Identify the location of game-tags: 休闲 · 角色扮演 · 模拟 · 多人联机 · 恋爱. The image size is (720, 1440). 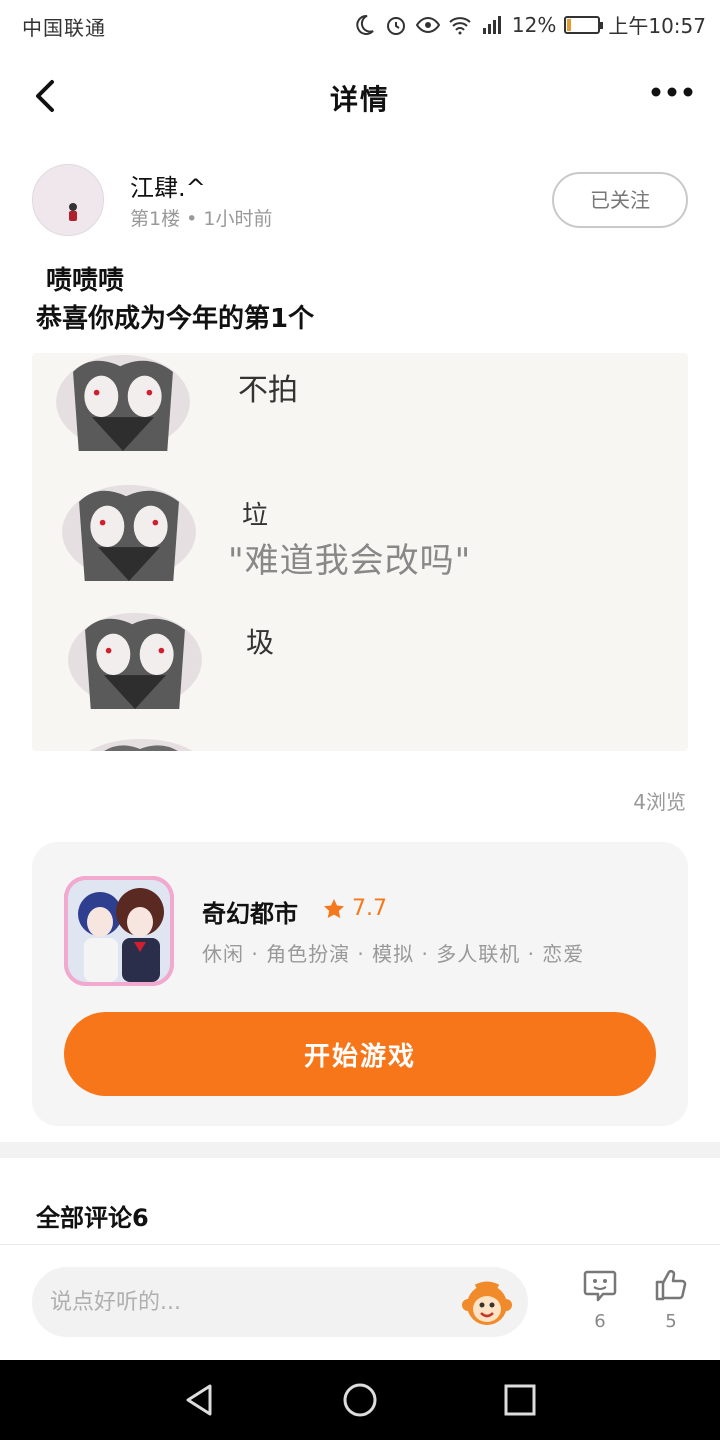
(393, 954).